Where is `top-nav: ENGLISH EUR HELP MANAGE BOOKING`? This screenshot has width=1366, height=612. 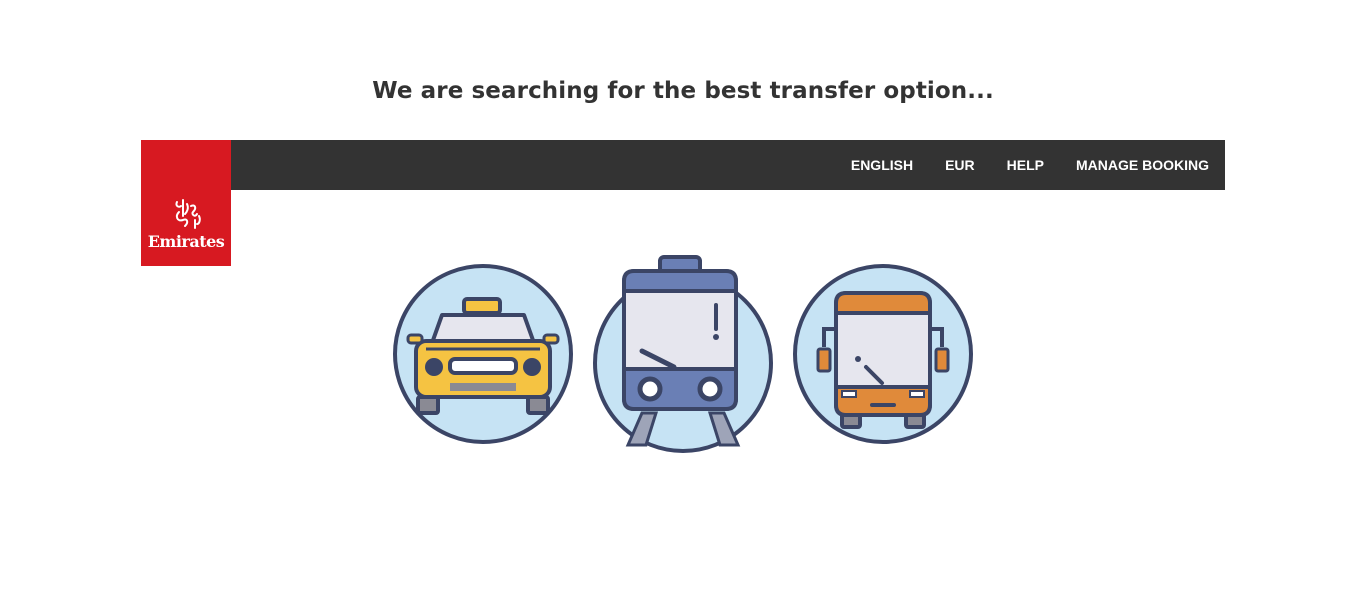 top-nav: ENGLISH EUR HELP MANAGE BOOKING is located at coordinates (1038, 165).